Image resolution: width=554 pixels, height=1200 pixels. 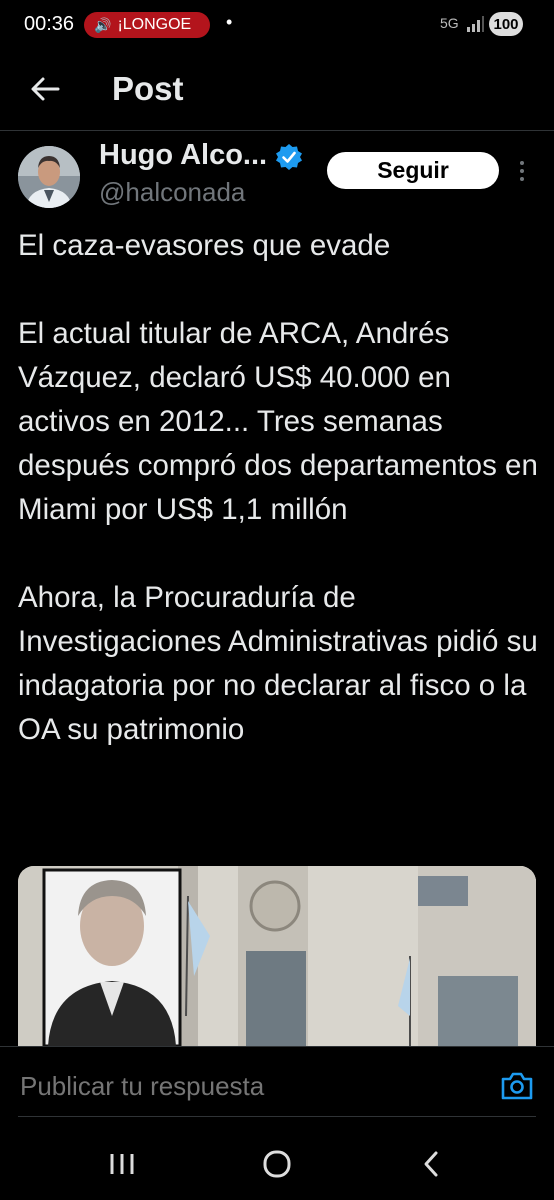 I want to click on status-bar: 00:36 🔊 ¡LONGOE • 5G 100, so click(x=277, y=24).